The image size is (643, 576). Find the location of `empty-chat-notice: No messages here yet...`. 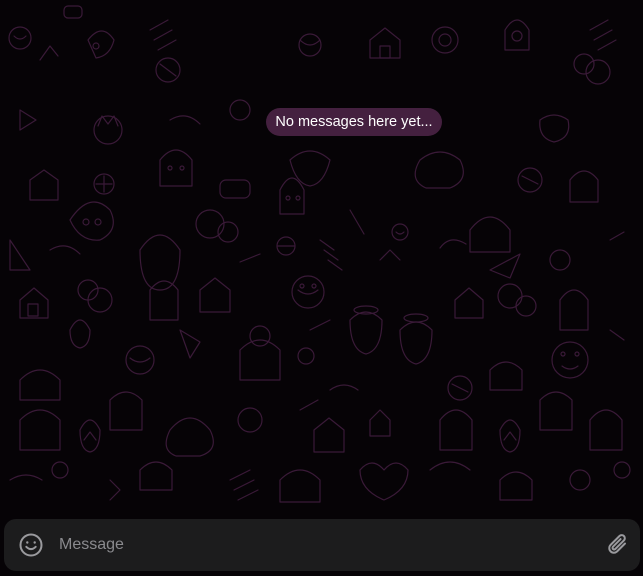

empty-chat-notice: No messages here yet... is located at coordinates (354, 122).